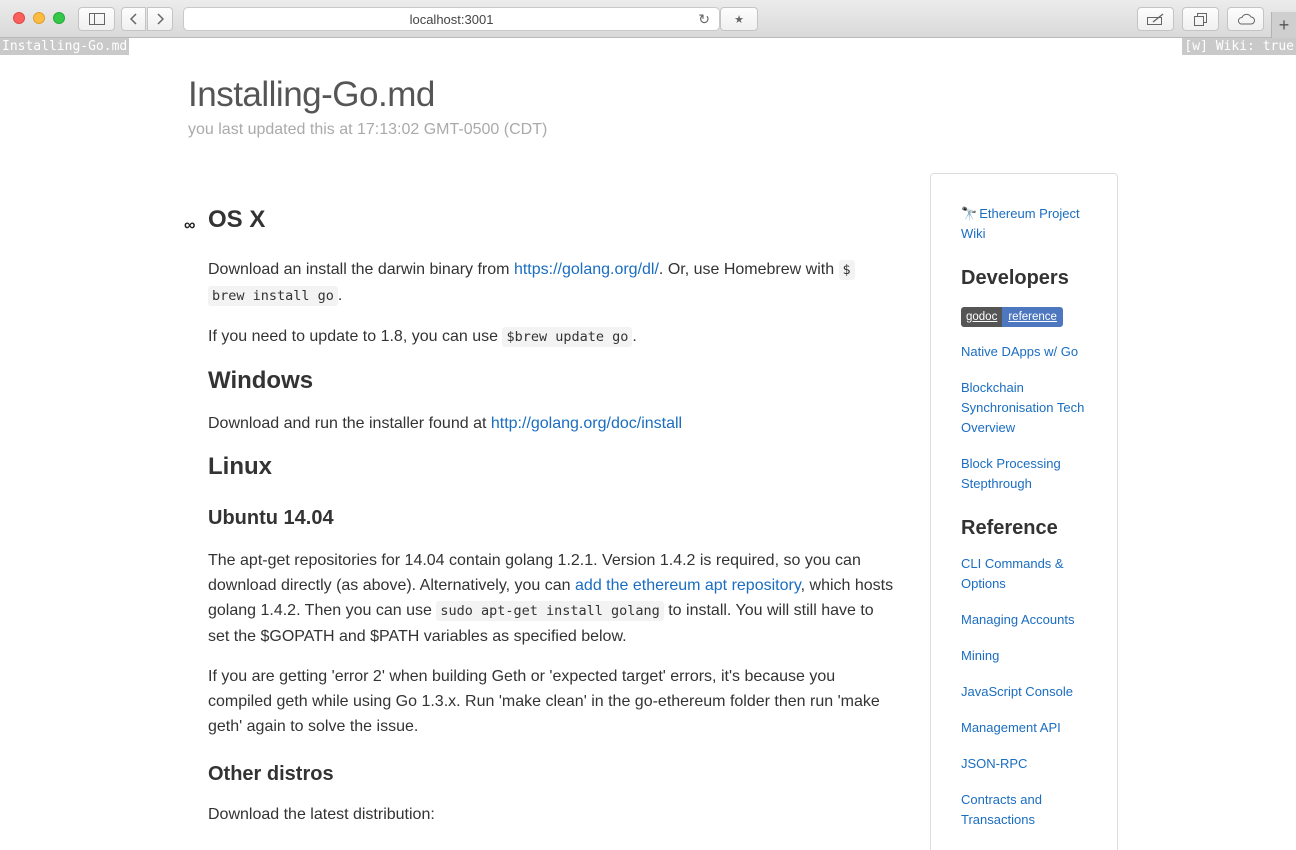 The image size is (1296, 850). What do you see at coordinates (688, 585) in the screenshot?
I see `ethereum-apt-repo-link: add the ethereum apt repository` at bounding box center [688, 585].